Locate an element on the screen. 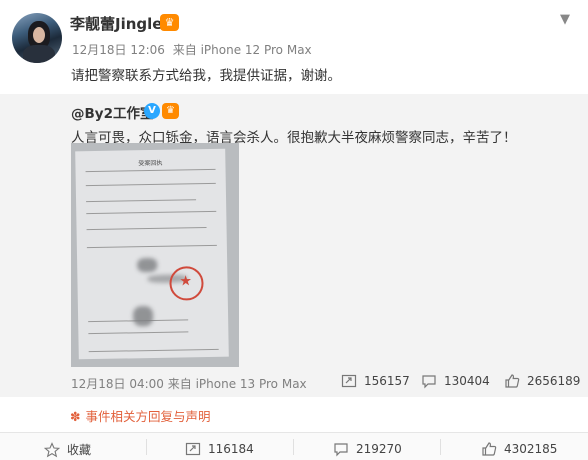 Image resolution: width=588 pixels, height=460 pixels. verified-v-icon: V is located at coordinates (152, 111).